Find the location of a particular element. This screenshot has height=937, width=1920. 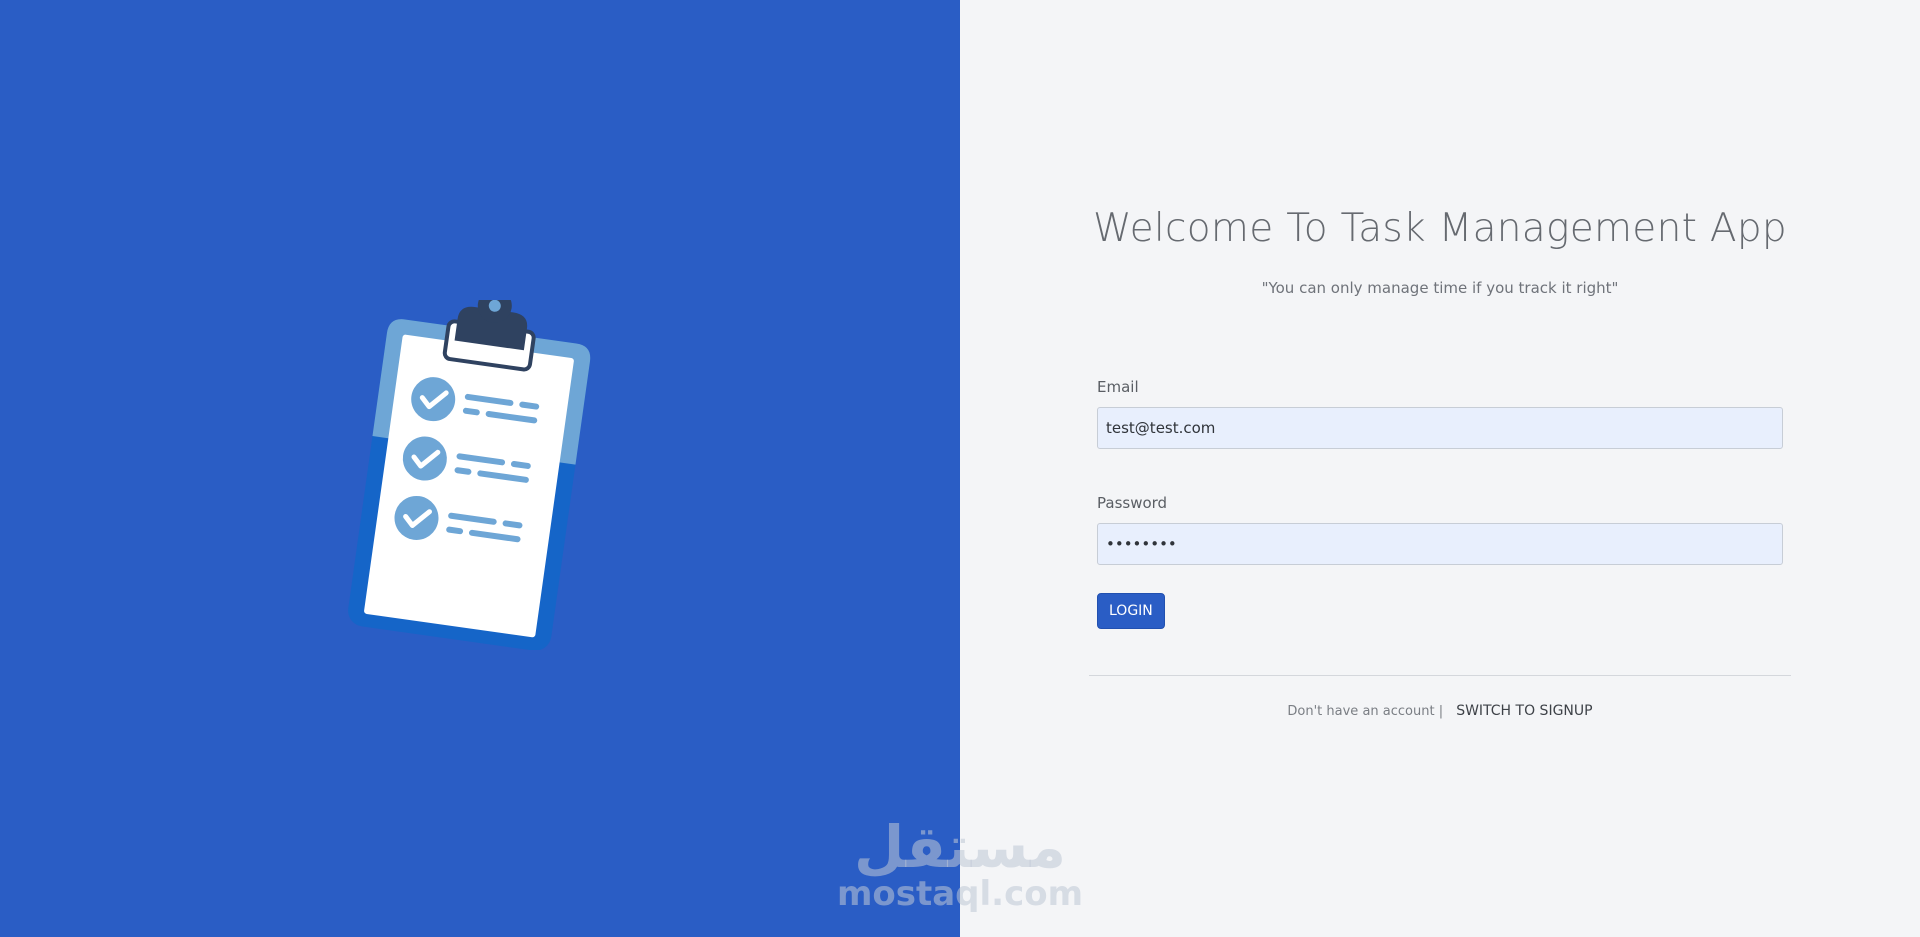

clipboard-checklist-icon is located at coordinates (469, 475).